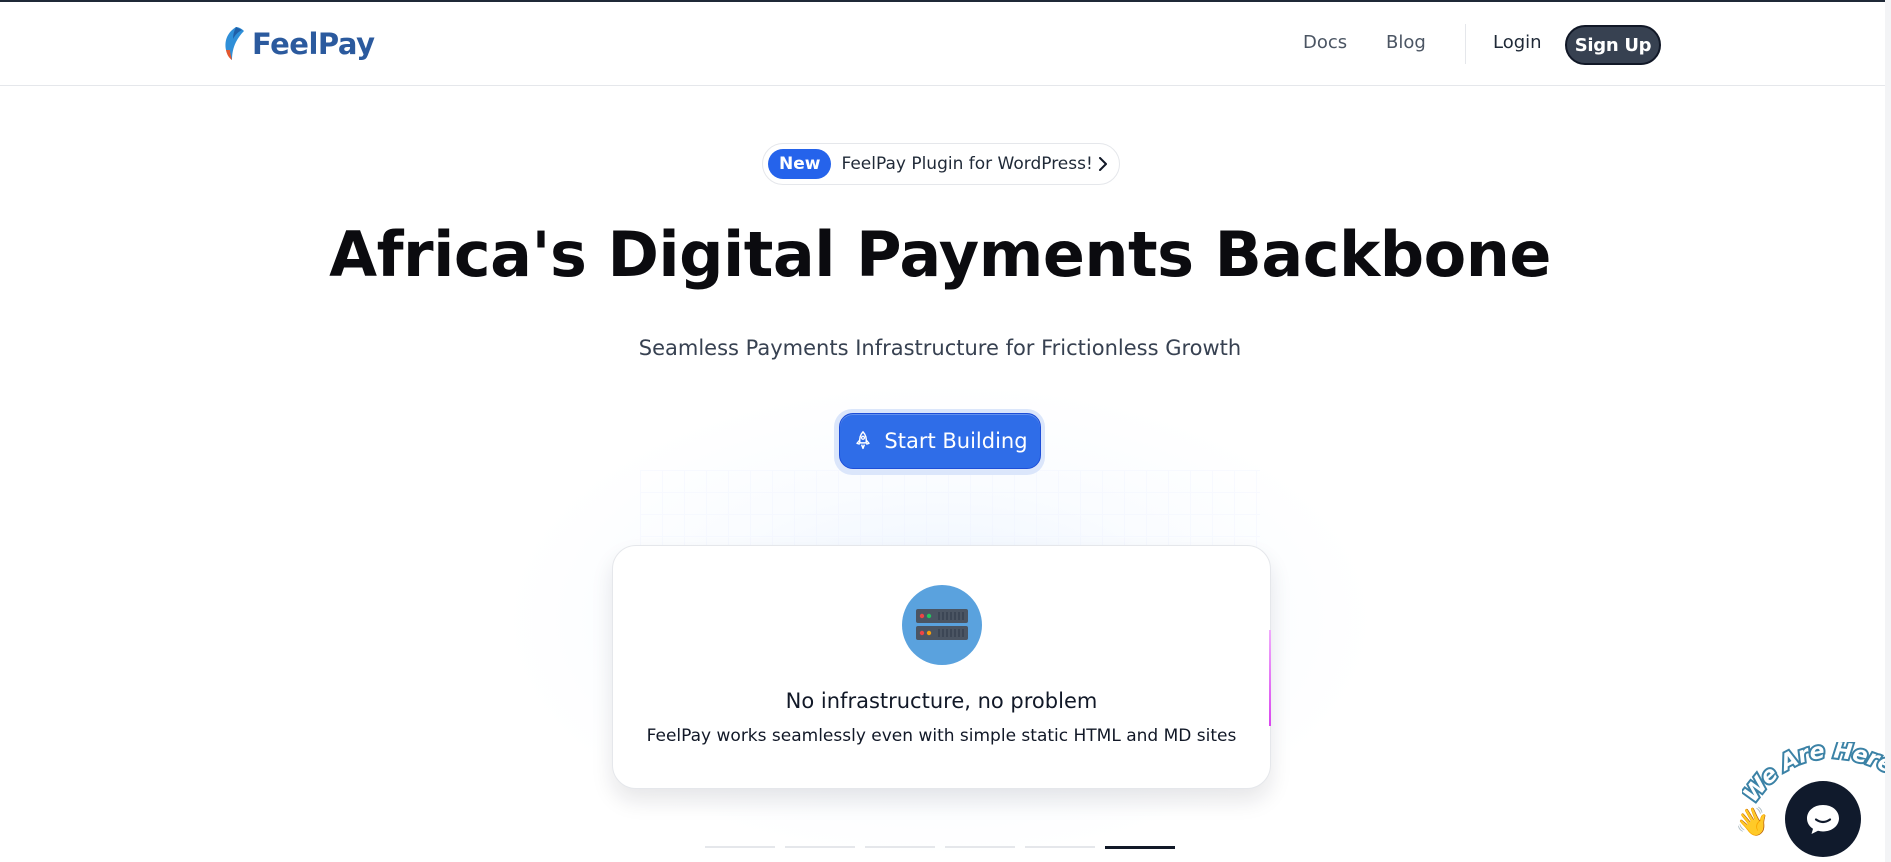 This screenshot has width=1891, height=862. What do you see at coordinates (313, 44) in the screenshot?
I see `brand-name: FeelPay` at bounding box center [313, 44].